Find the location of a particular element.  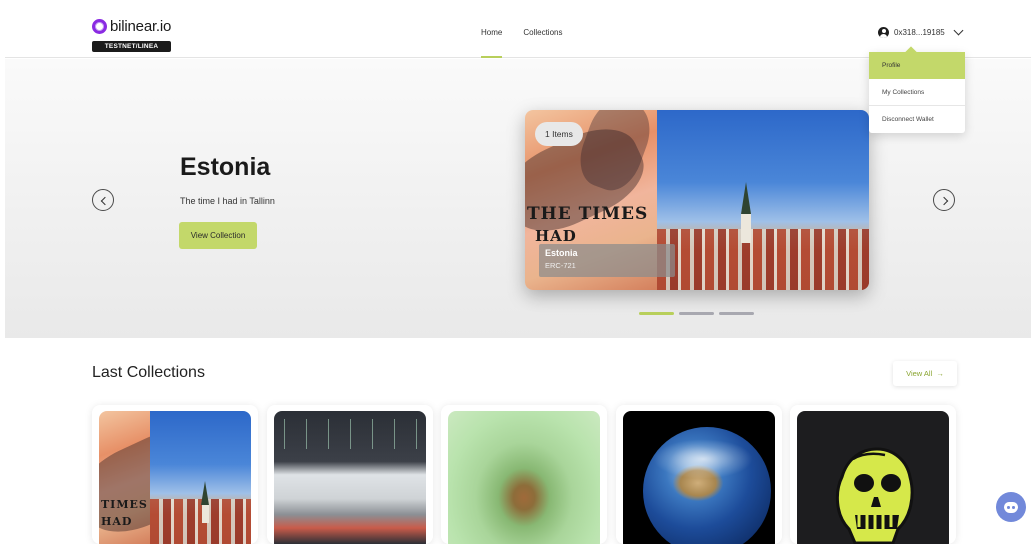

nav-home: Home is located at coordinates (492, 43).